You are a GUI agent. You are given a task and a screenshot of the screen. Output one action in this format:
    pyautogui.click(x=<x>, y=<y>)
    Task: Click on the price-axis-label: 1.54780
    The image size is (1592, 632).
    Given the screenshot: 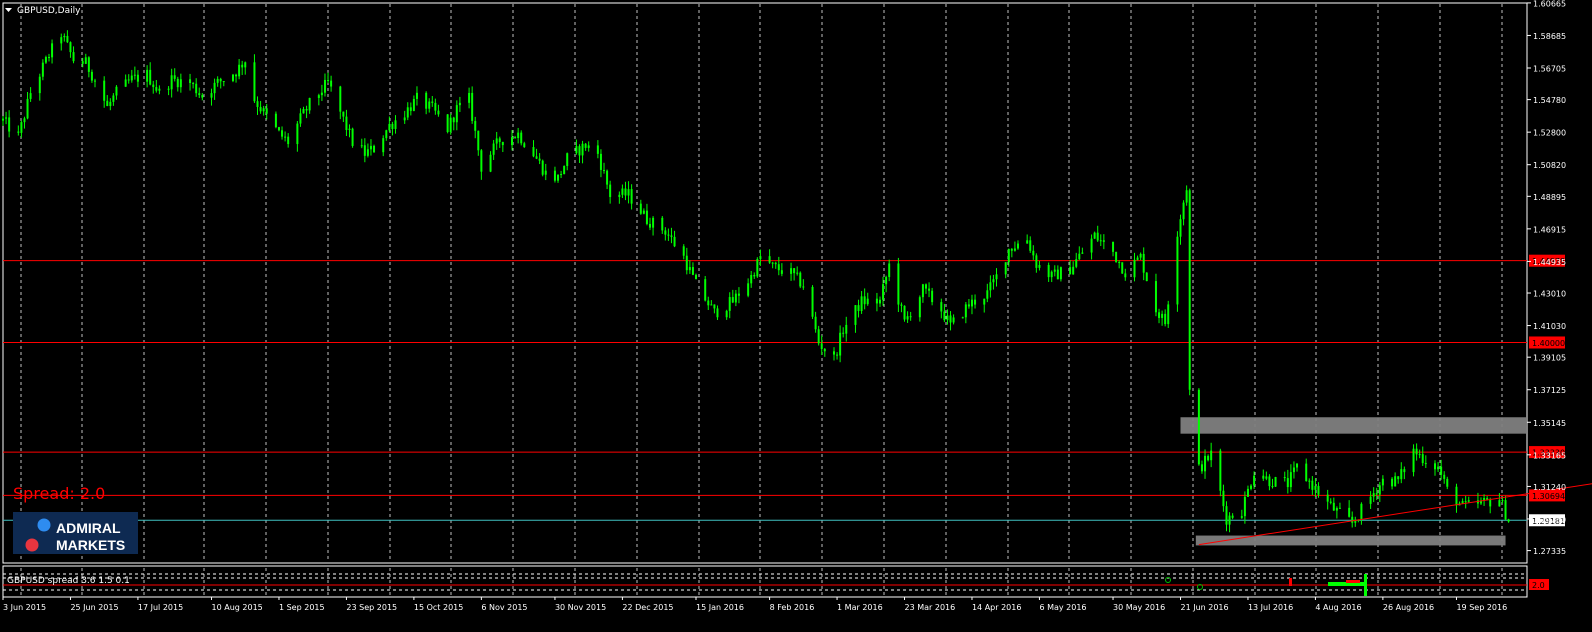 What is the action you would take?
    pyautogui.click(x=1549, y=100)
    